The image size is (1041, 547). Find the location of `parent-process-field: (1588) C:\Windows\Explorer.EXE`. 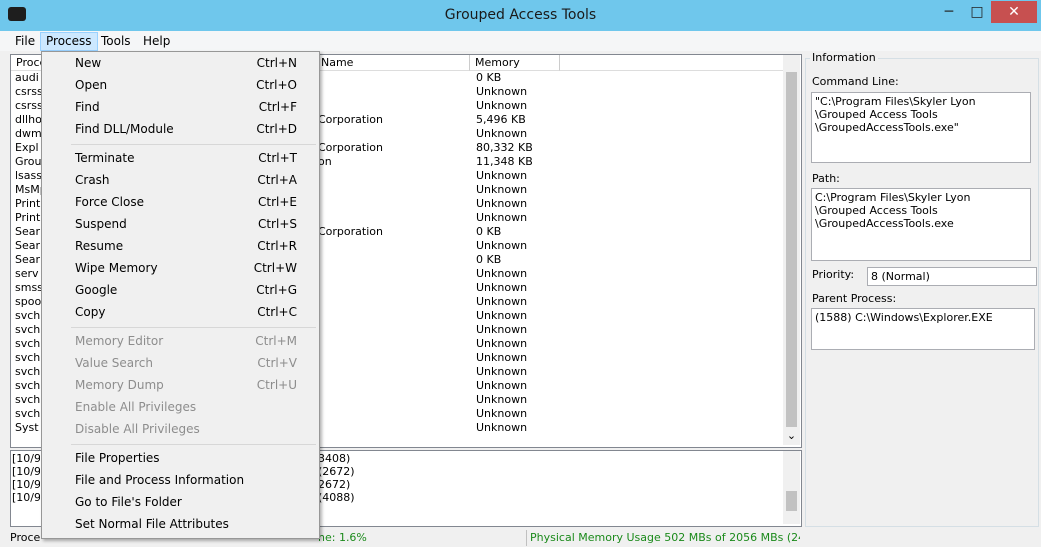

parent-process-field: (1588) C:\Windows\Explorer.EXE is located at coordinates (923, 329).